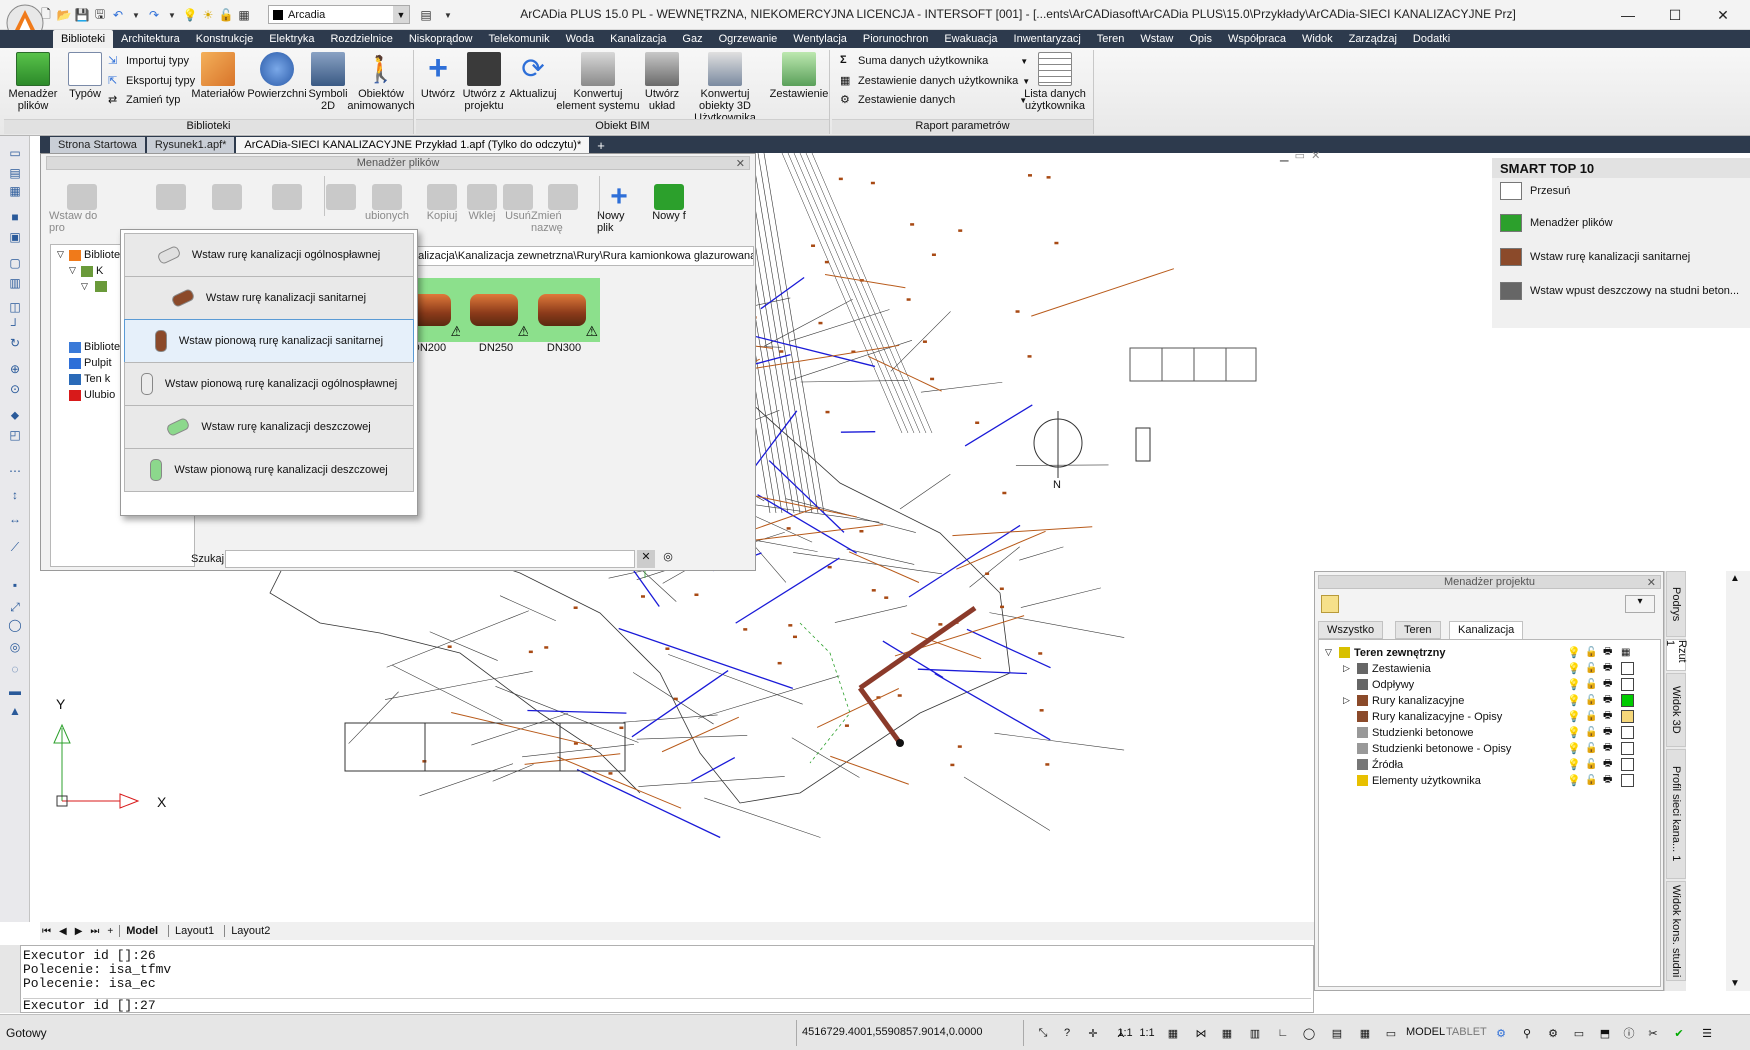  I want to click on ribbon-tab: Kanalizacja, so click(638, 39).